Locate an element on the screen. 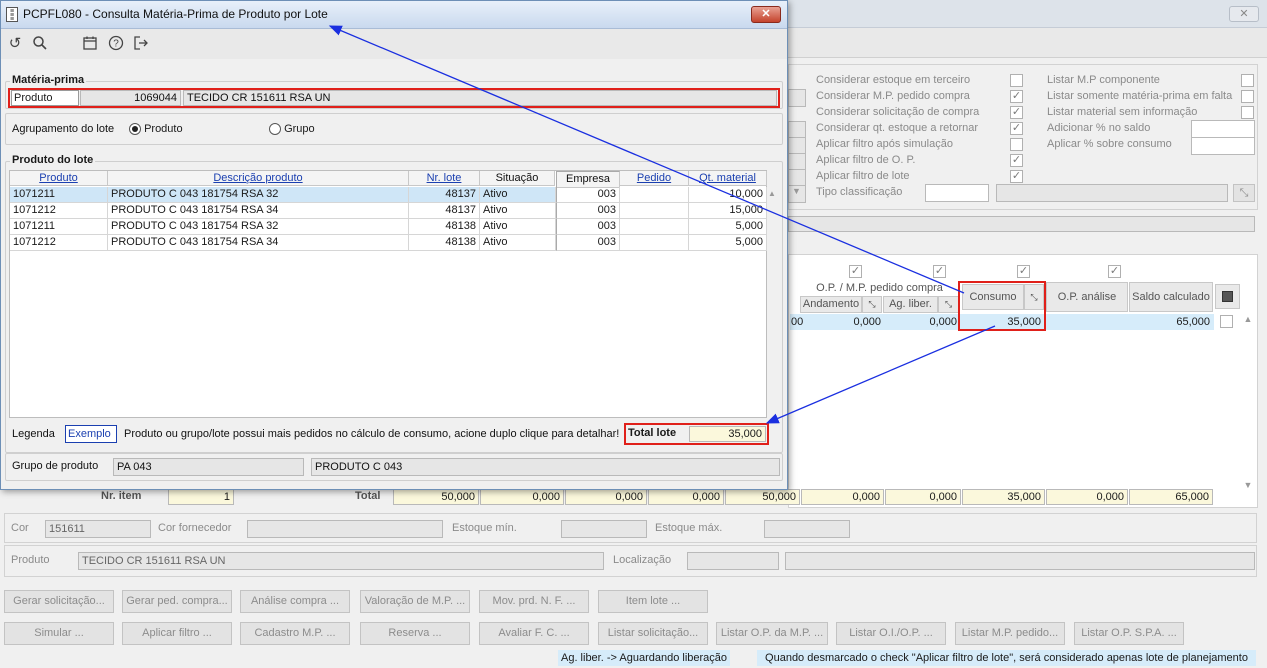 Image resolution: width=1267 pixels, height=668 pixels. arrow-consumo-to-total is located at coordinates (880, 374).